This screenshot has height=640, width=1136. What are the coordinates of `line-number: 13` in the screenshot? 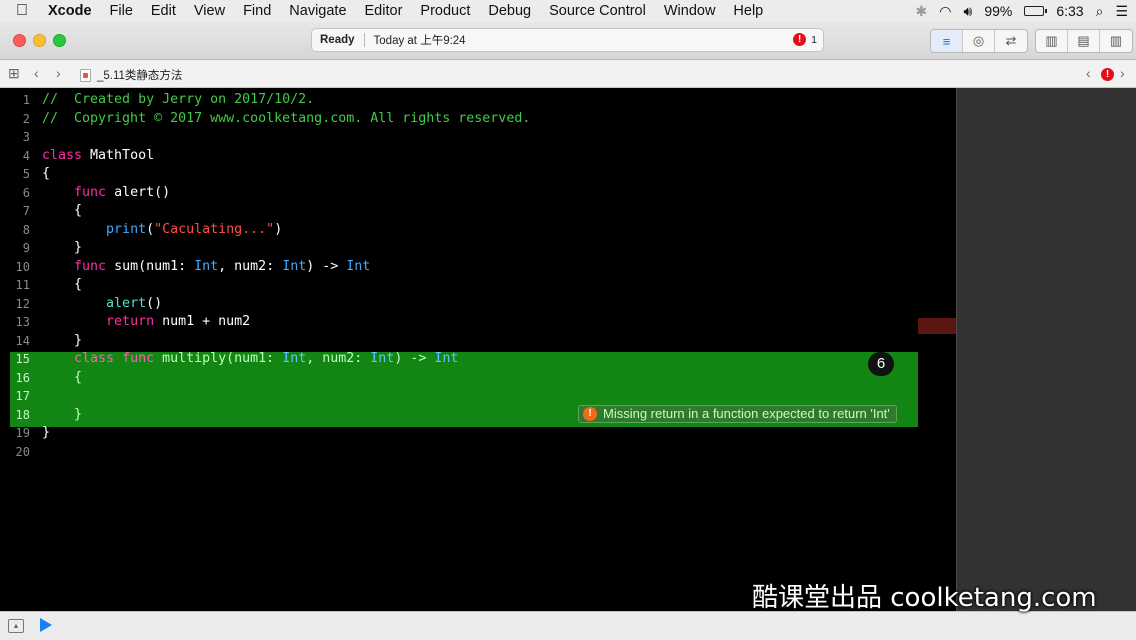 It's located at (22, 322).